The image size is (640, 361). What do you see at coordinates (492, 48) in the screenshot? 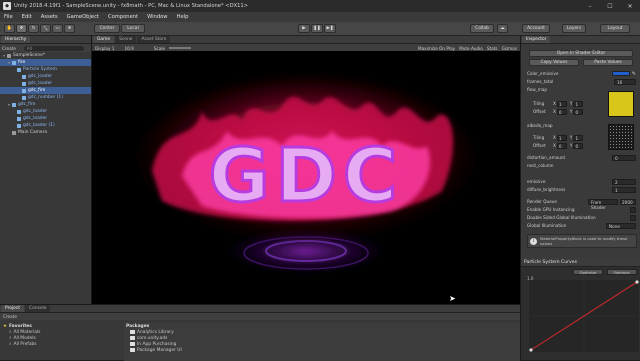
I see `stats-toggle: Stats` at bounding box center [492, 48].